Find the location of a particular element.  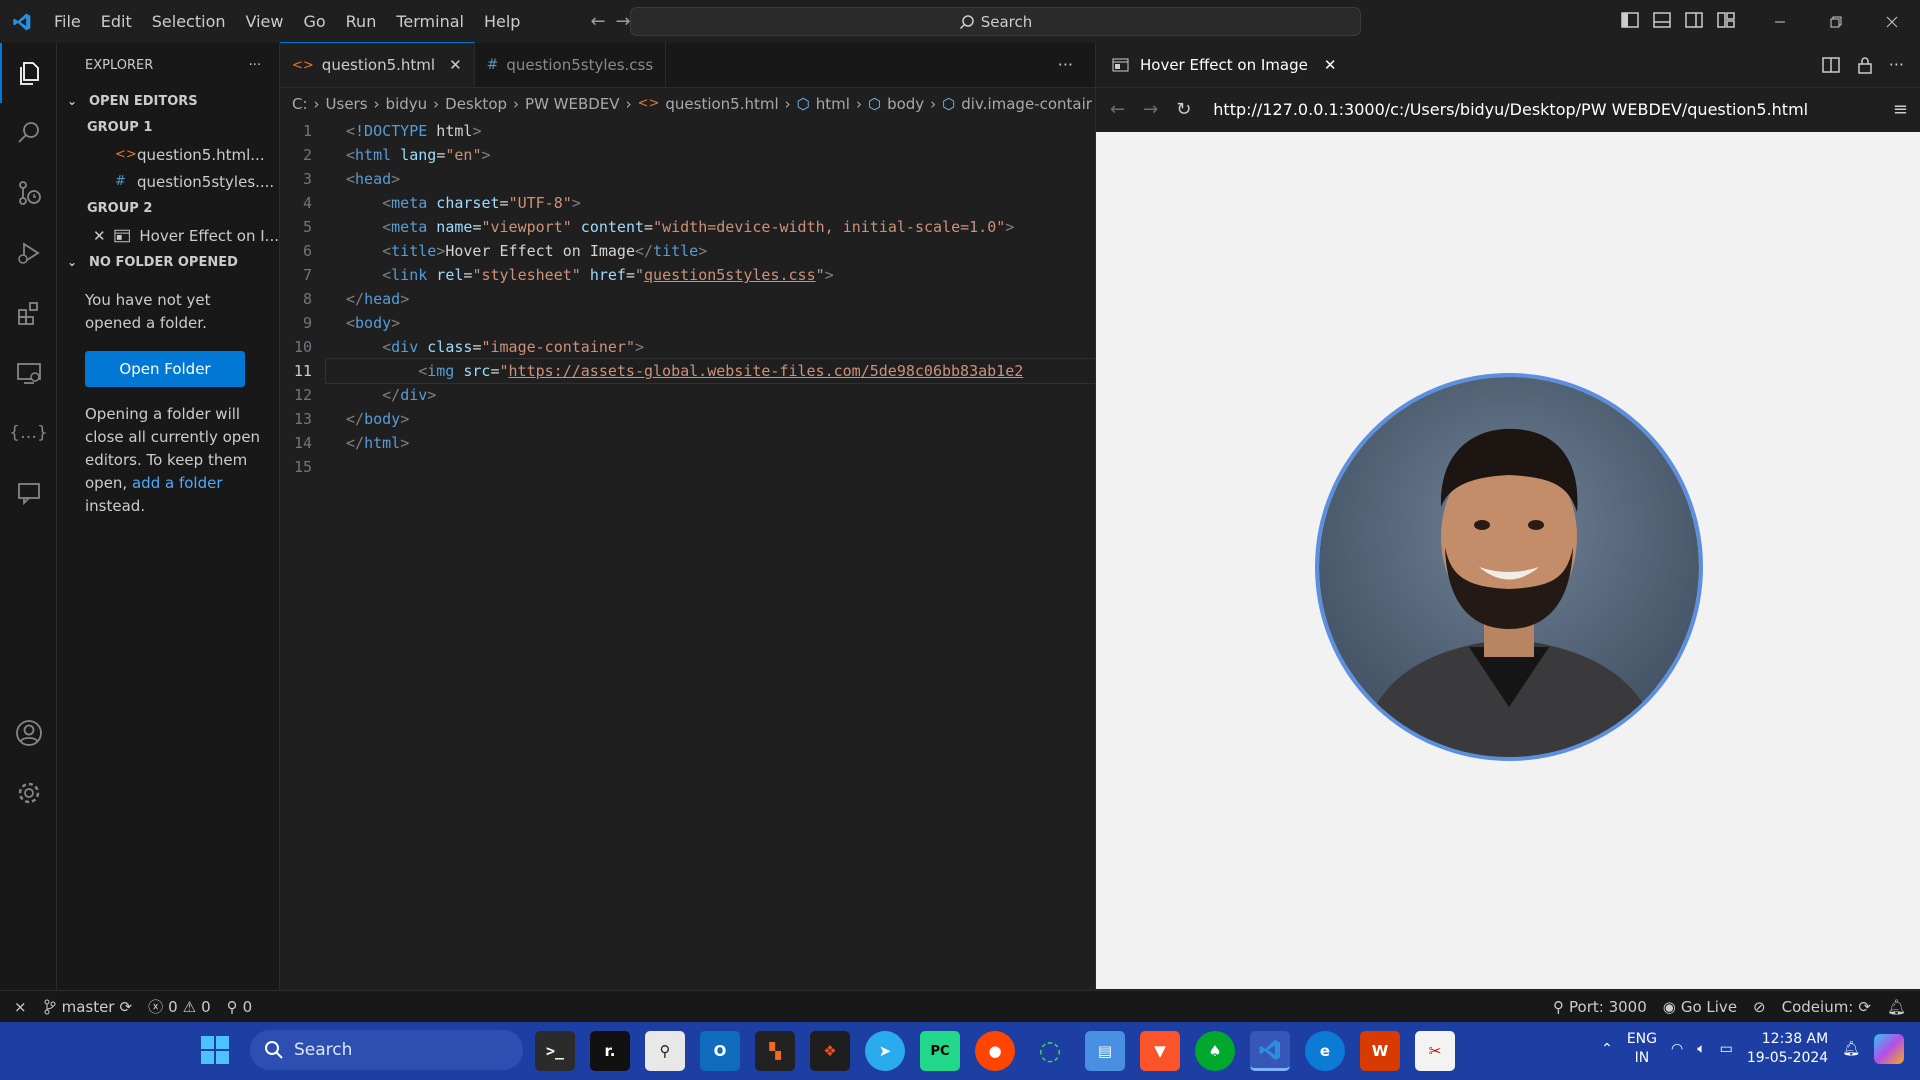

extensions-icon is located at coordinates (28, 313).